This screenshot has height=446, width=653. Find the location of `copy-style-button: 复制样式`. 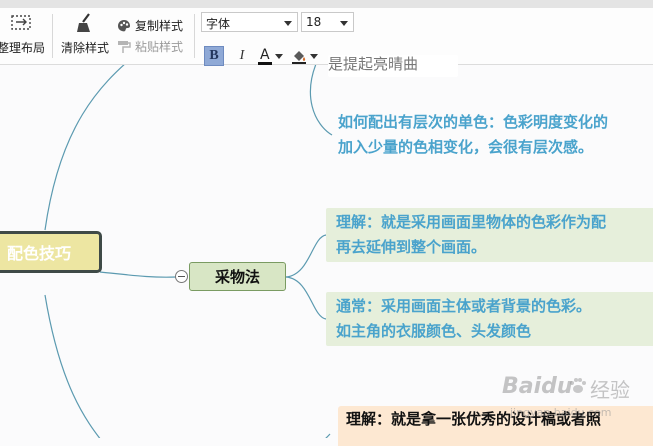

copy-style-button: 复制样式 is located at coordinates (150, 25).